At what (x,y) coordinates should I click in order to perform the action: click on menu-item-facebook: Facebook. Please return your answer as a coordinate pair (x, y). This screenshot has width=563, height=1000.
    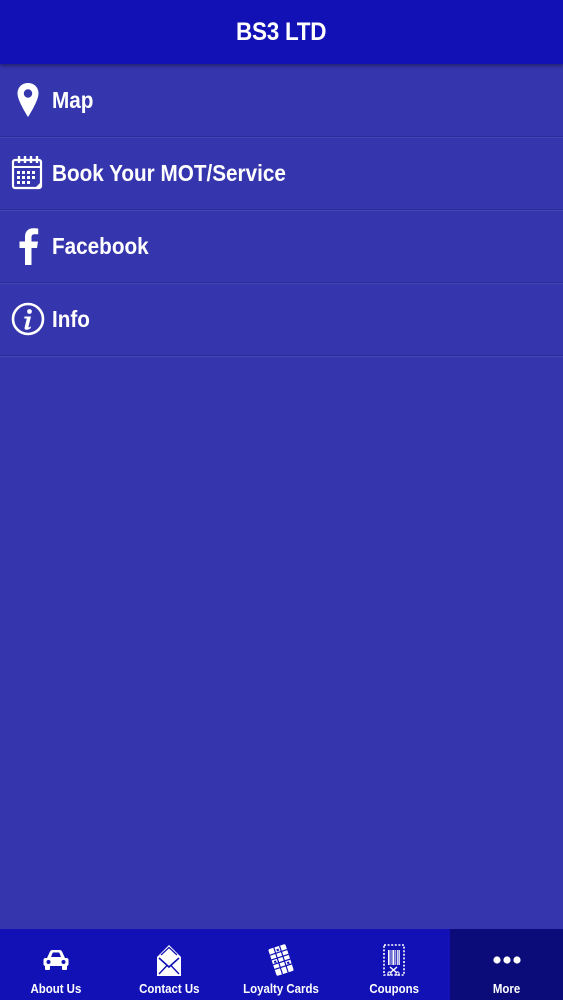
    Looking at the image, I should click on (281, 246).